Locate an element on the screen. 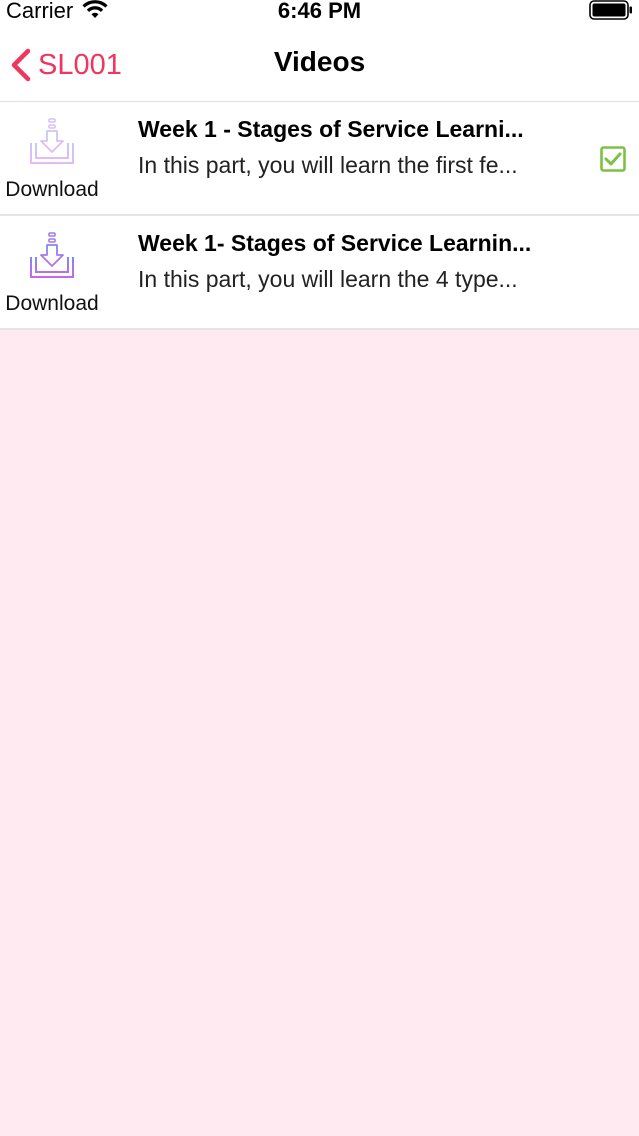  status-bar: Carrier 6:46 PM is located at coordinates (319, 13).